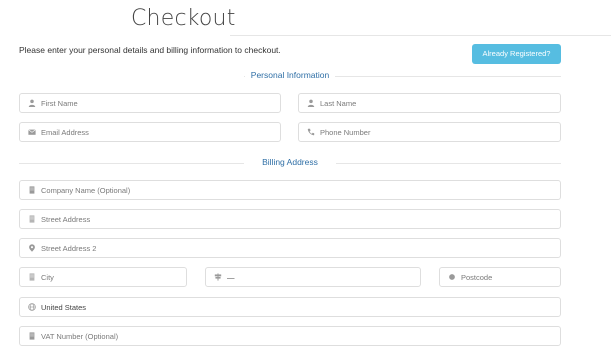 The image size is (611, 364). Describe the element at coordinates (80, 336) in the screenshot. I see `vat-number-placeholder: VAT Number (Optional)` at that location.